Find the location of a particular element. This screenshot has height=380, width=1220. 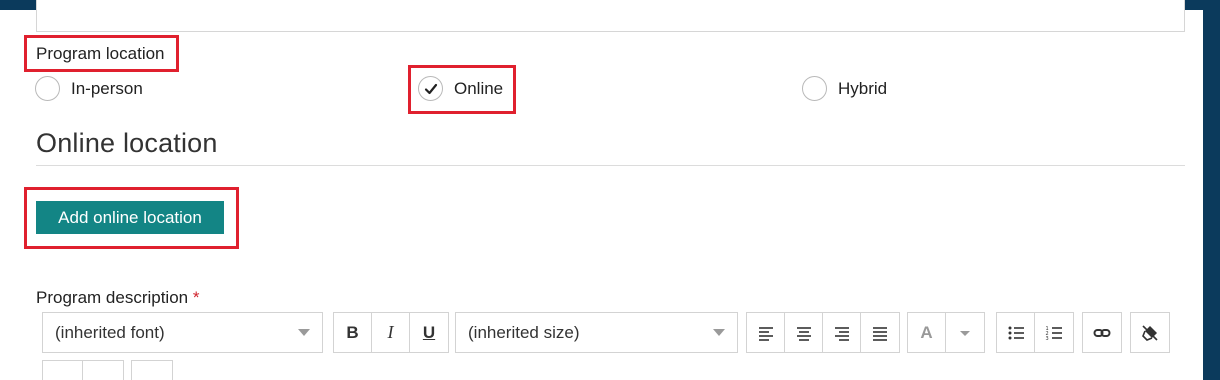

link-group is located at coordinates (1102, 332).